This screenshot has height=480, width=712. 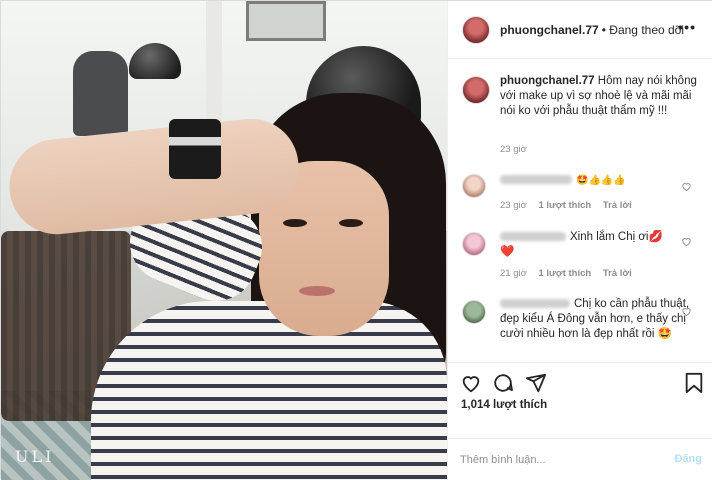 I want to click on photo-window, so click(x=286, y=21).